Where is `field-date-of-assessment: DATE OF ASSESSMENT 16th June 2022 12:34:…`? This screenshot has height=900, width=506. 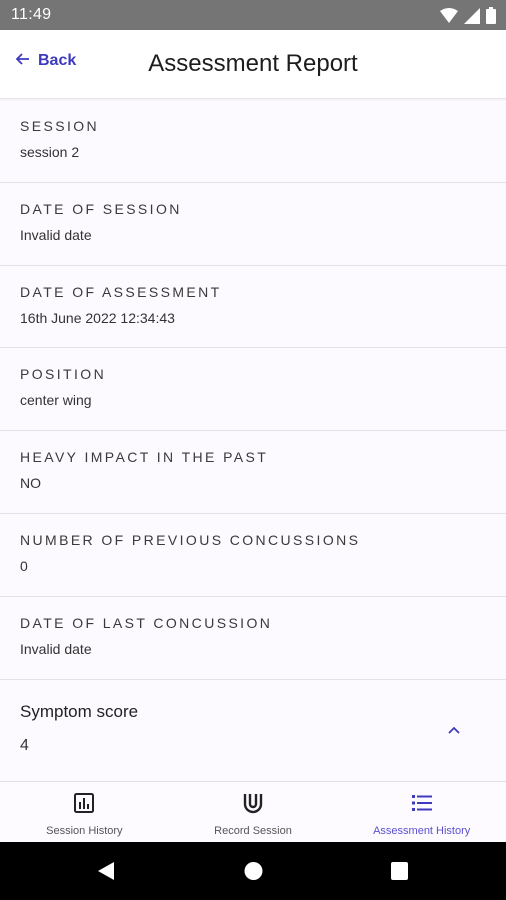
field-date-of-assessment: DATE OF ASSESSMENT 16th June 2022 12:34:… is located at coordinates (253, 307).